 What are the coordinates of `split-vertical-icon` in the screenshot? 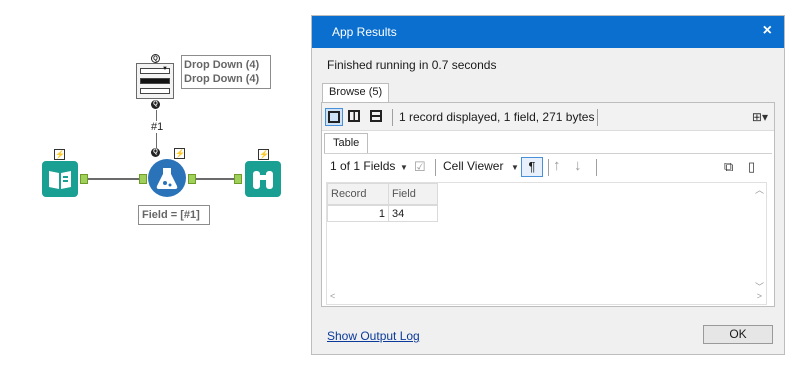 It's located at (354, 116).